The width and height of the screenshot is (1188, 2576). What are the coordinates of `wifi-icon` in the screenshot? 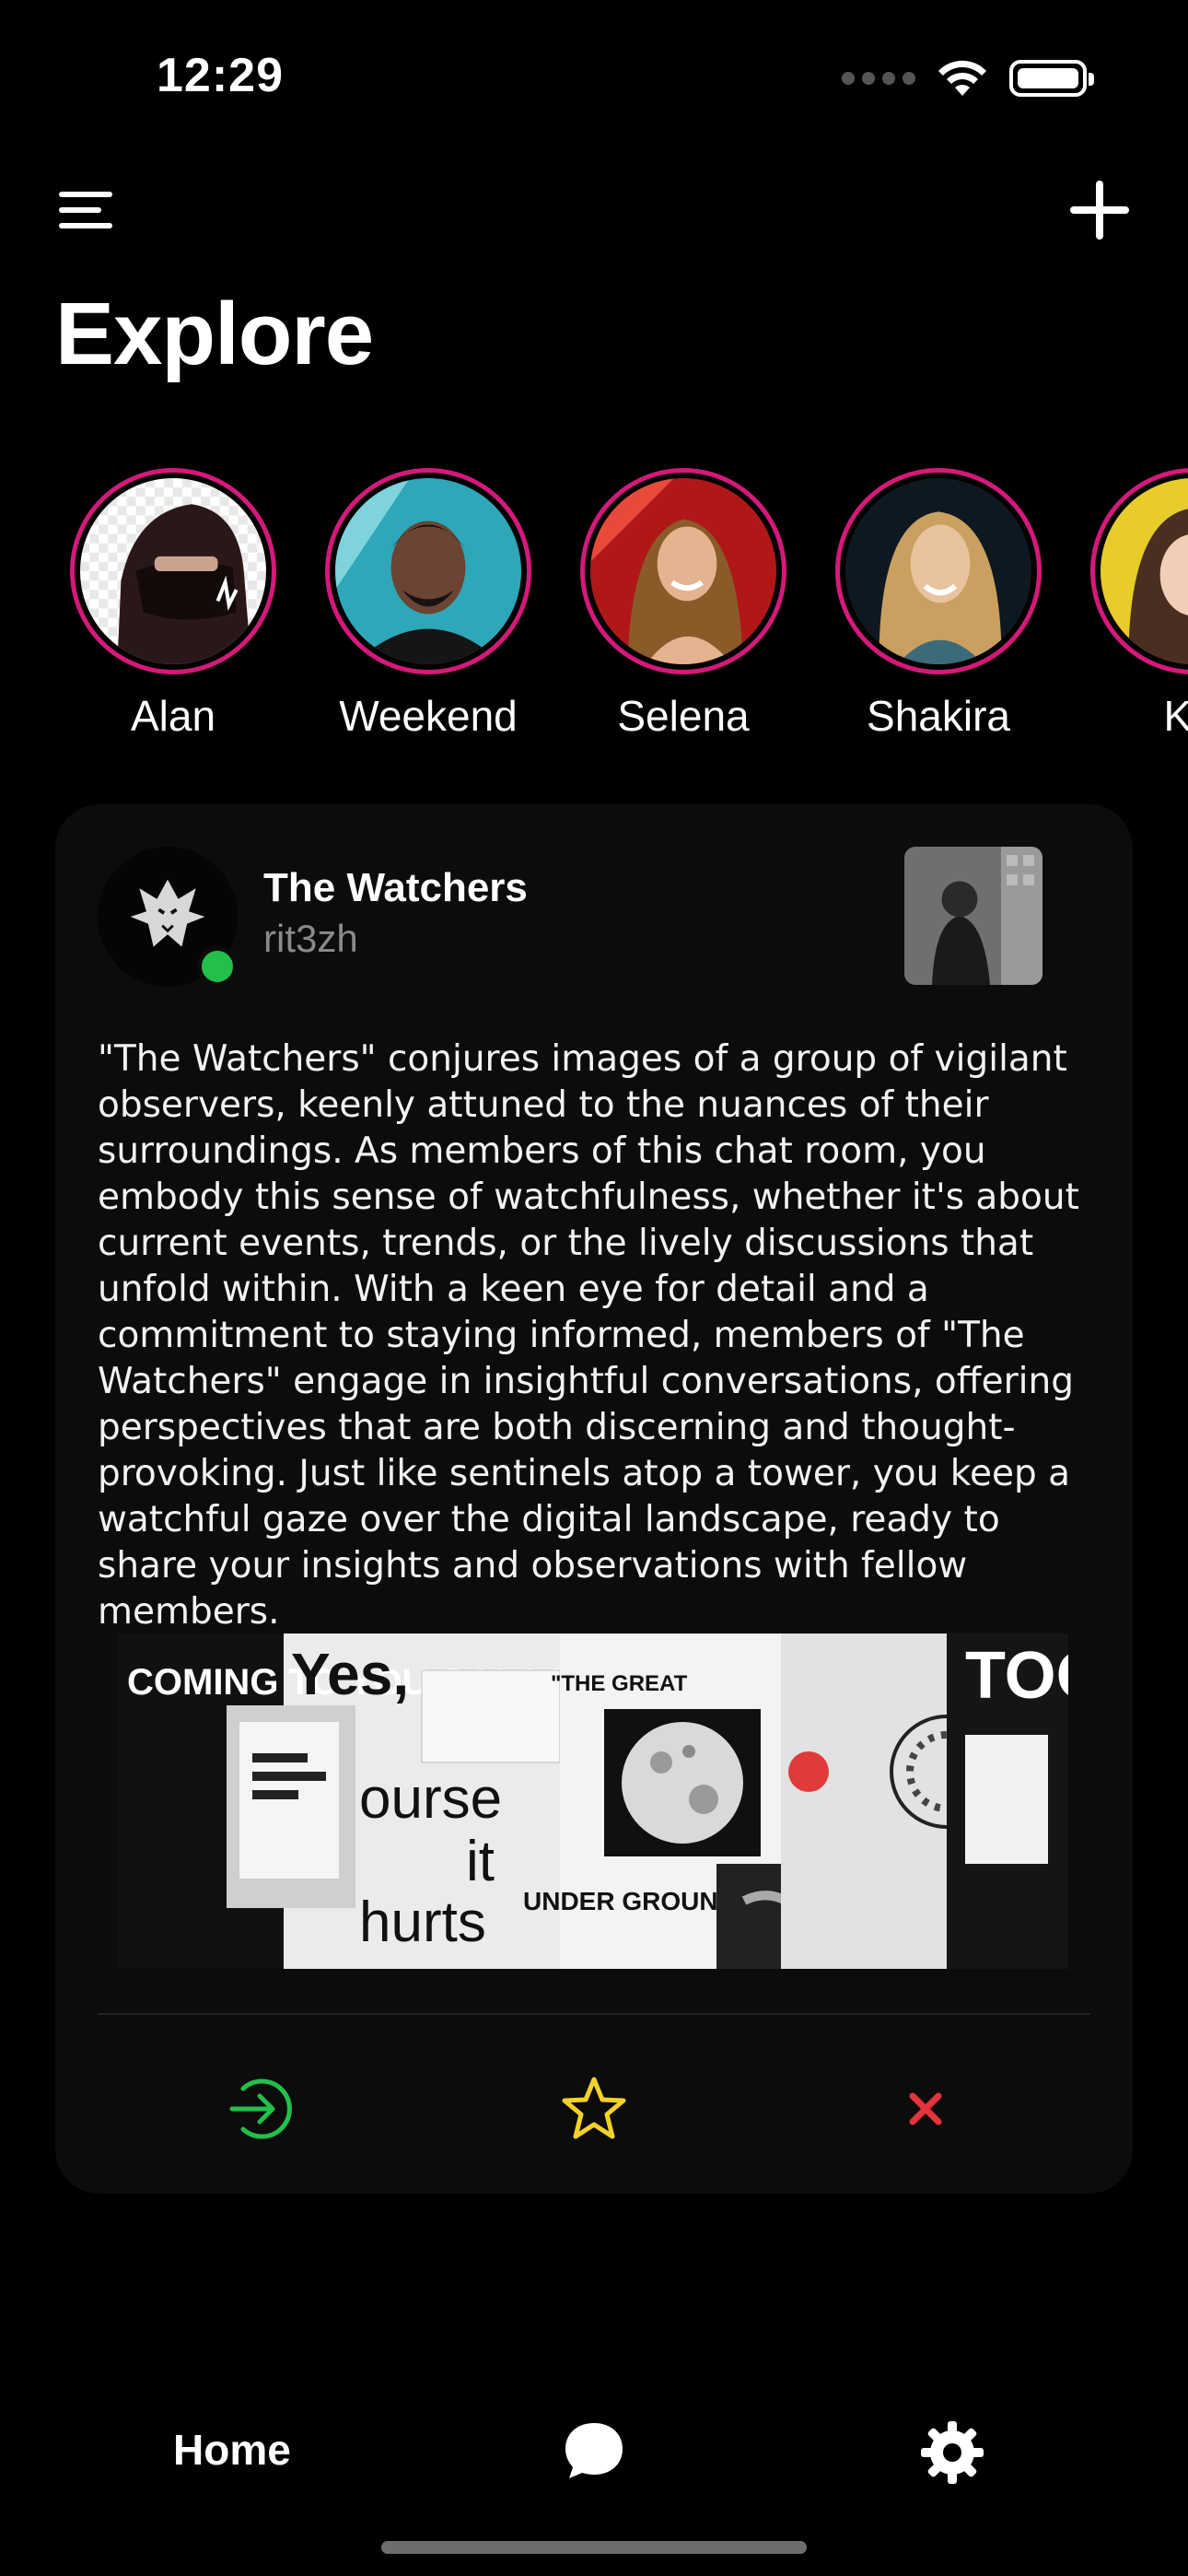 It's located at (962, 78).